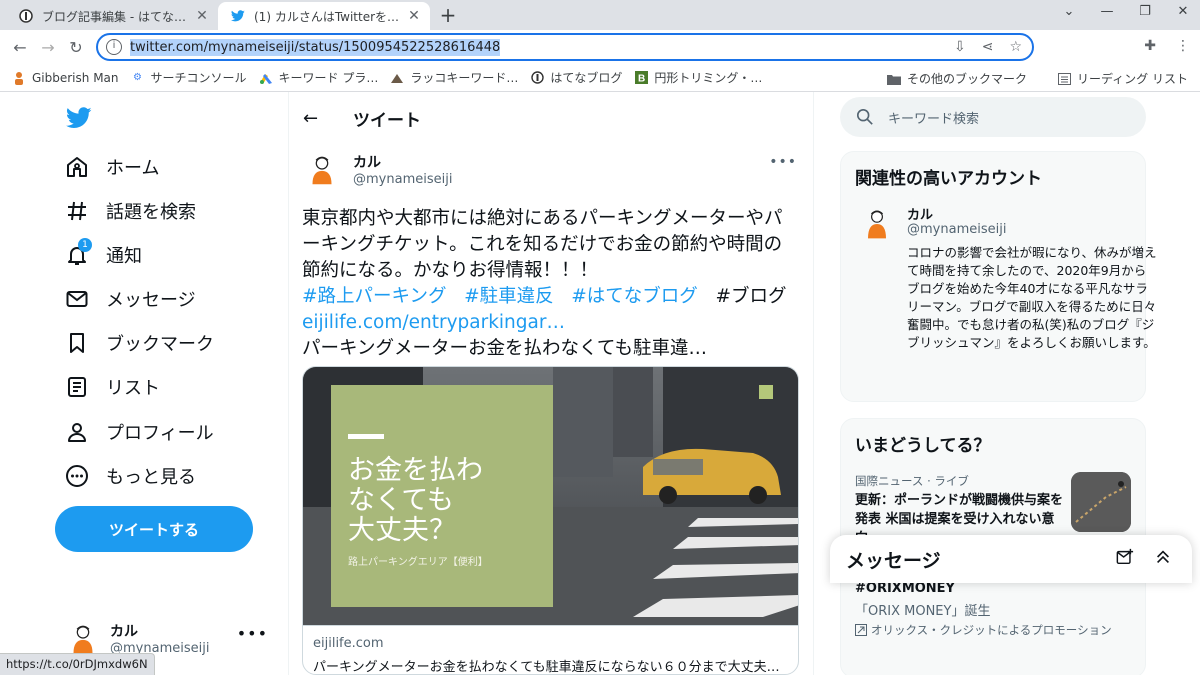 Image resolution: width=1200 pixels, height=675 pixels. Describe the element at coordinates (957, 78) in the screenshot. I see `bookmark-other: その他のブックマーク` at that location.